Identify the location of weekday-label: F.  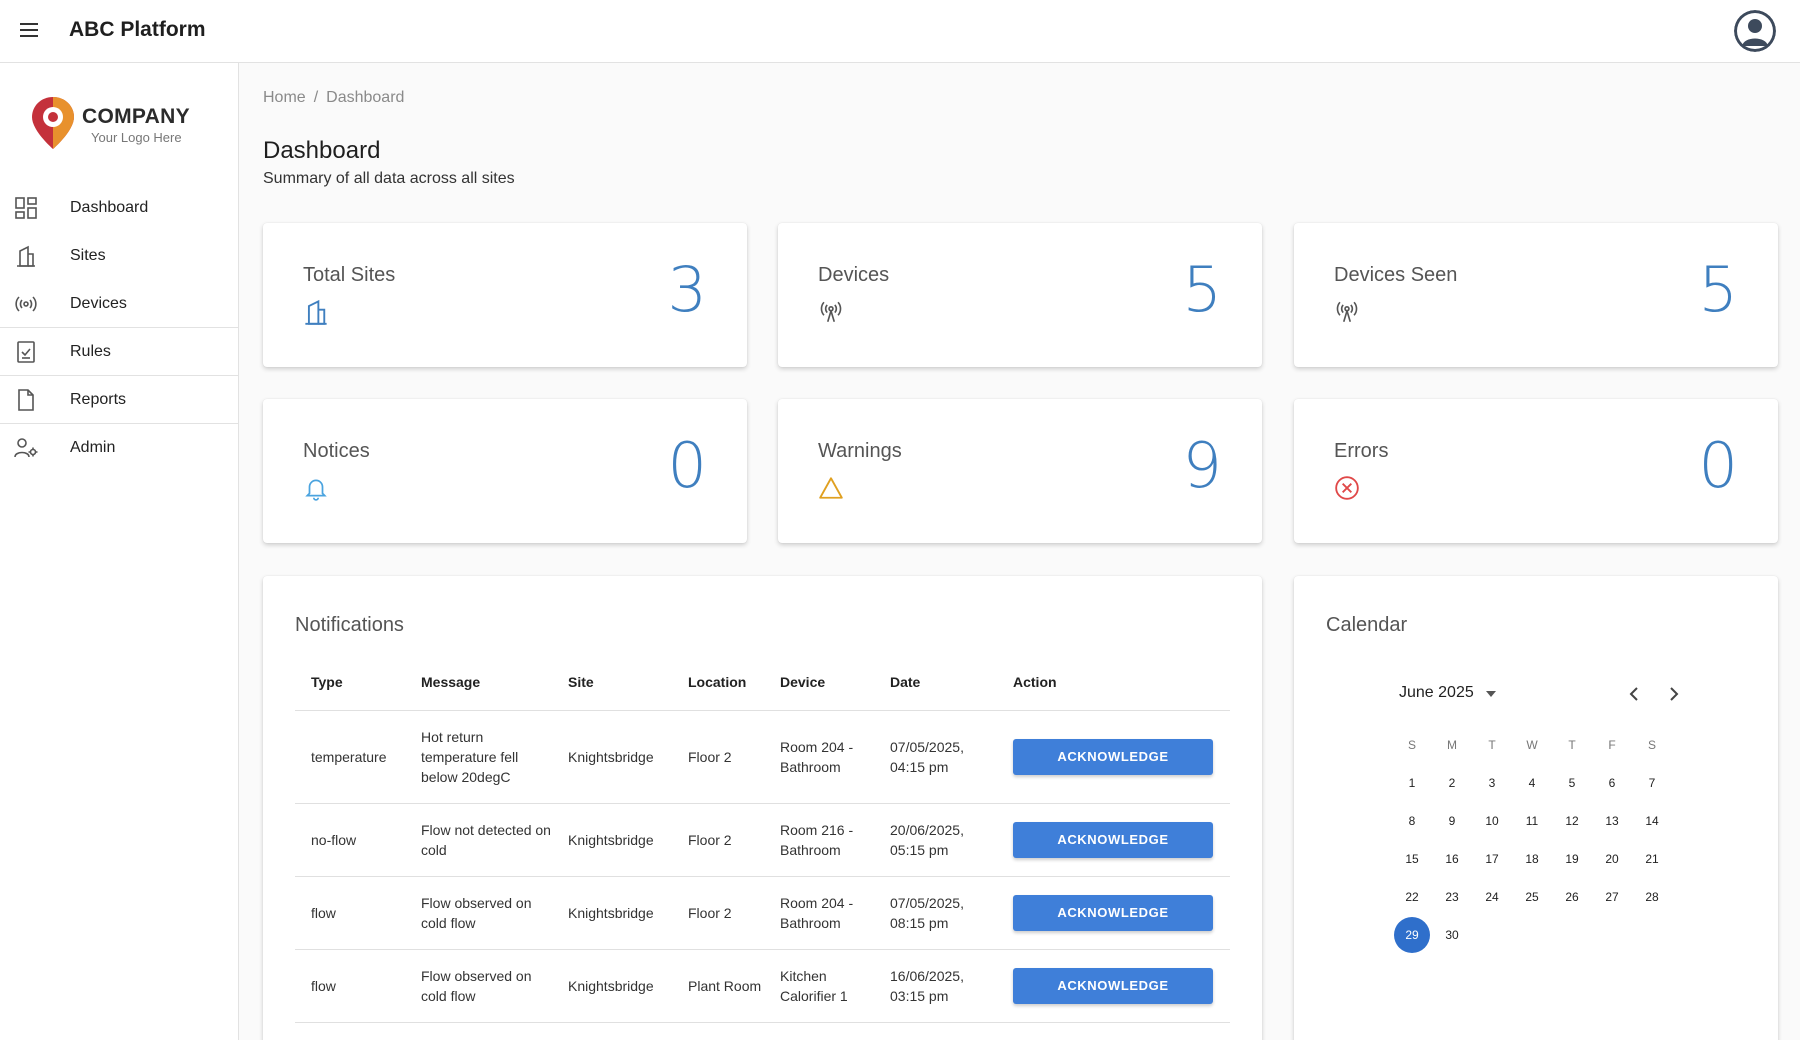
(1612, 745).